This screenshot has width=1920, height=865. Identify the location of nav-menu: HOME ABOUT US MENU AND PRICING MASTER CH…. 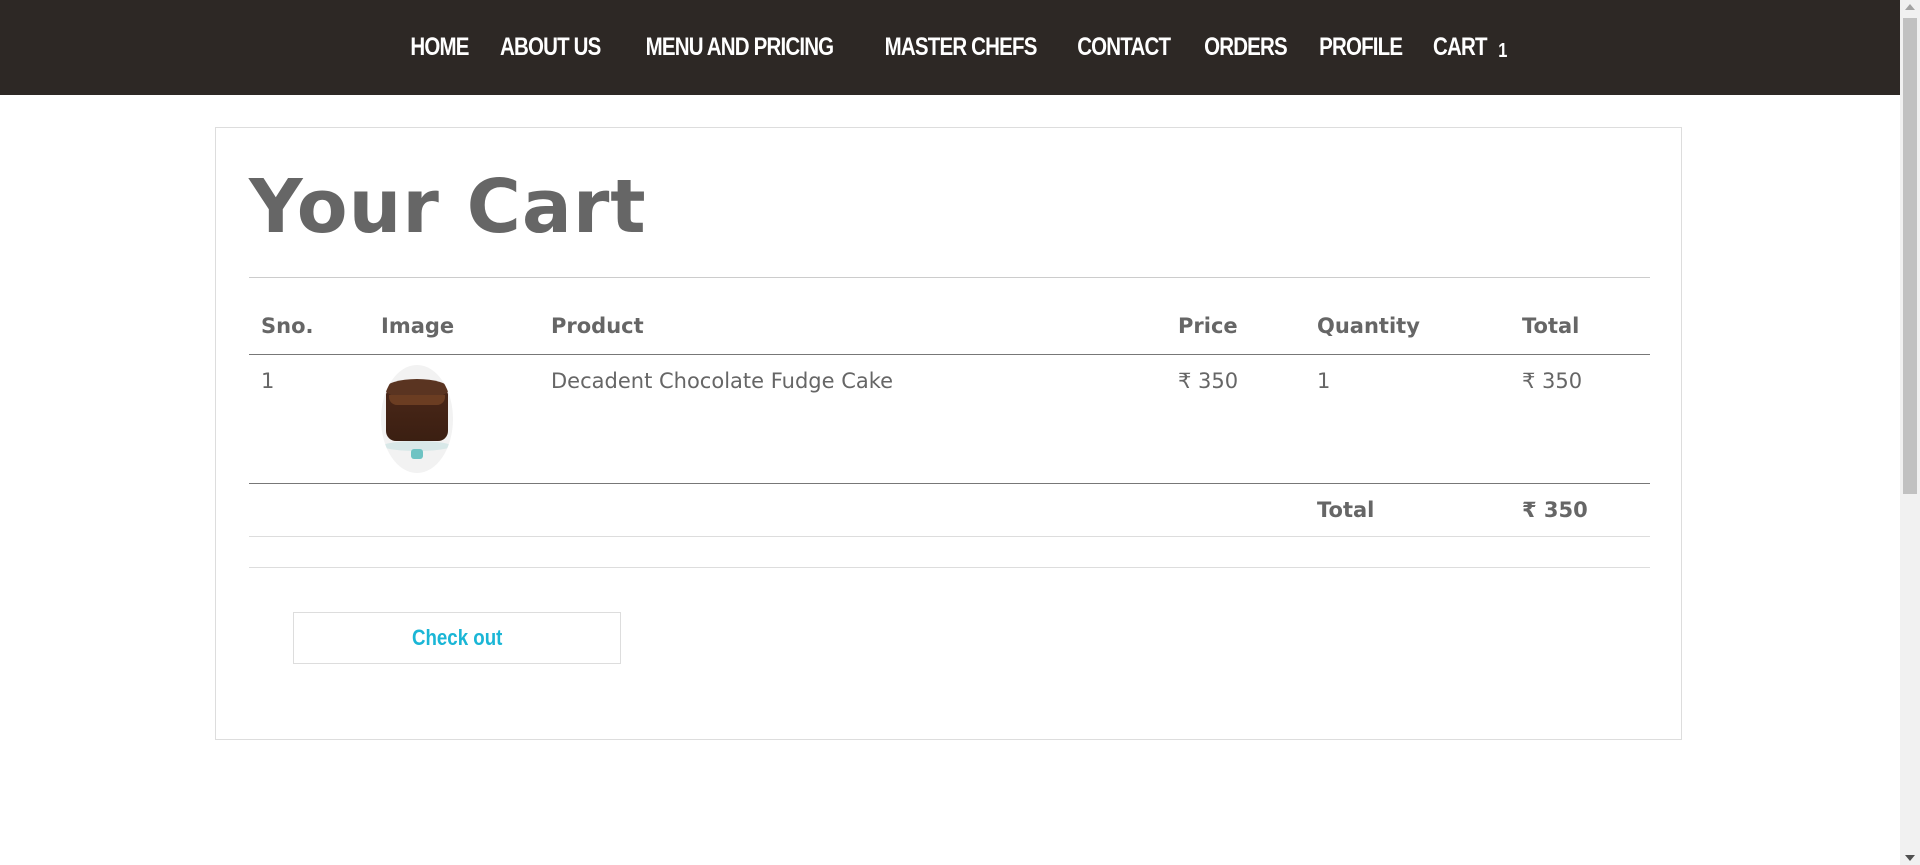
(959, 47).